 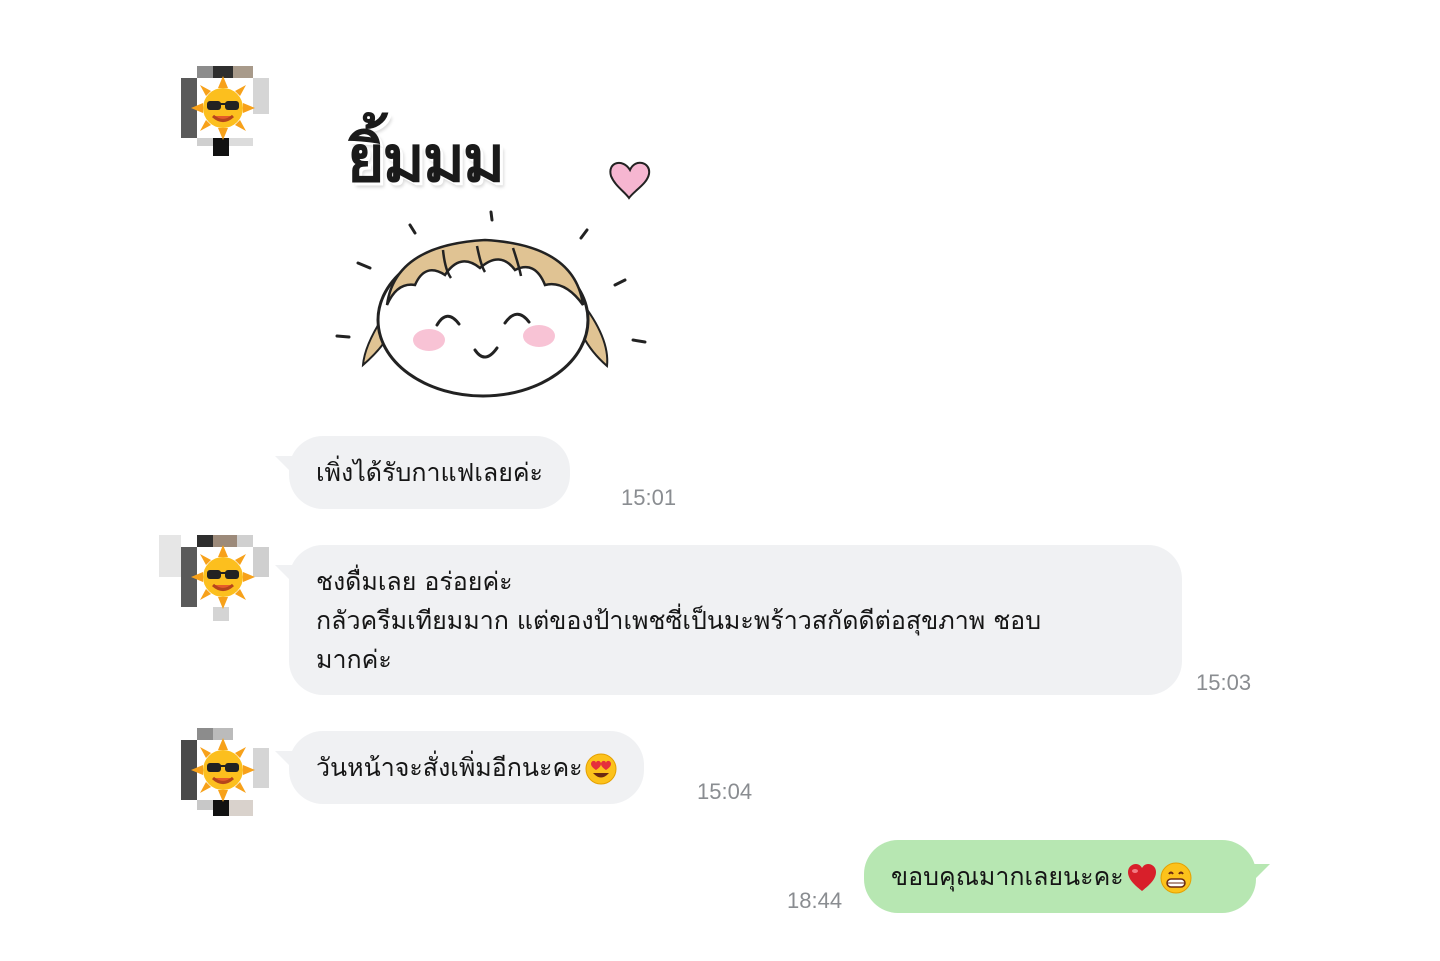 I want to click on sticker-smiling-girl: ยิ้มมม, so click(x=497, y=245).